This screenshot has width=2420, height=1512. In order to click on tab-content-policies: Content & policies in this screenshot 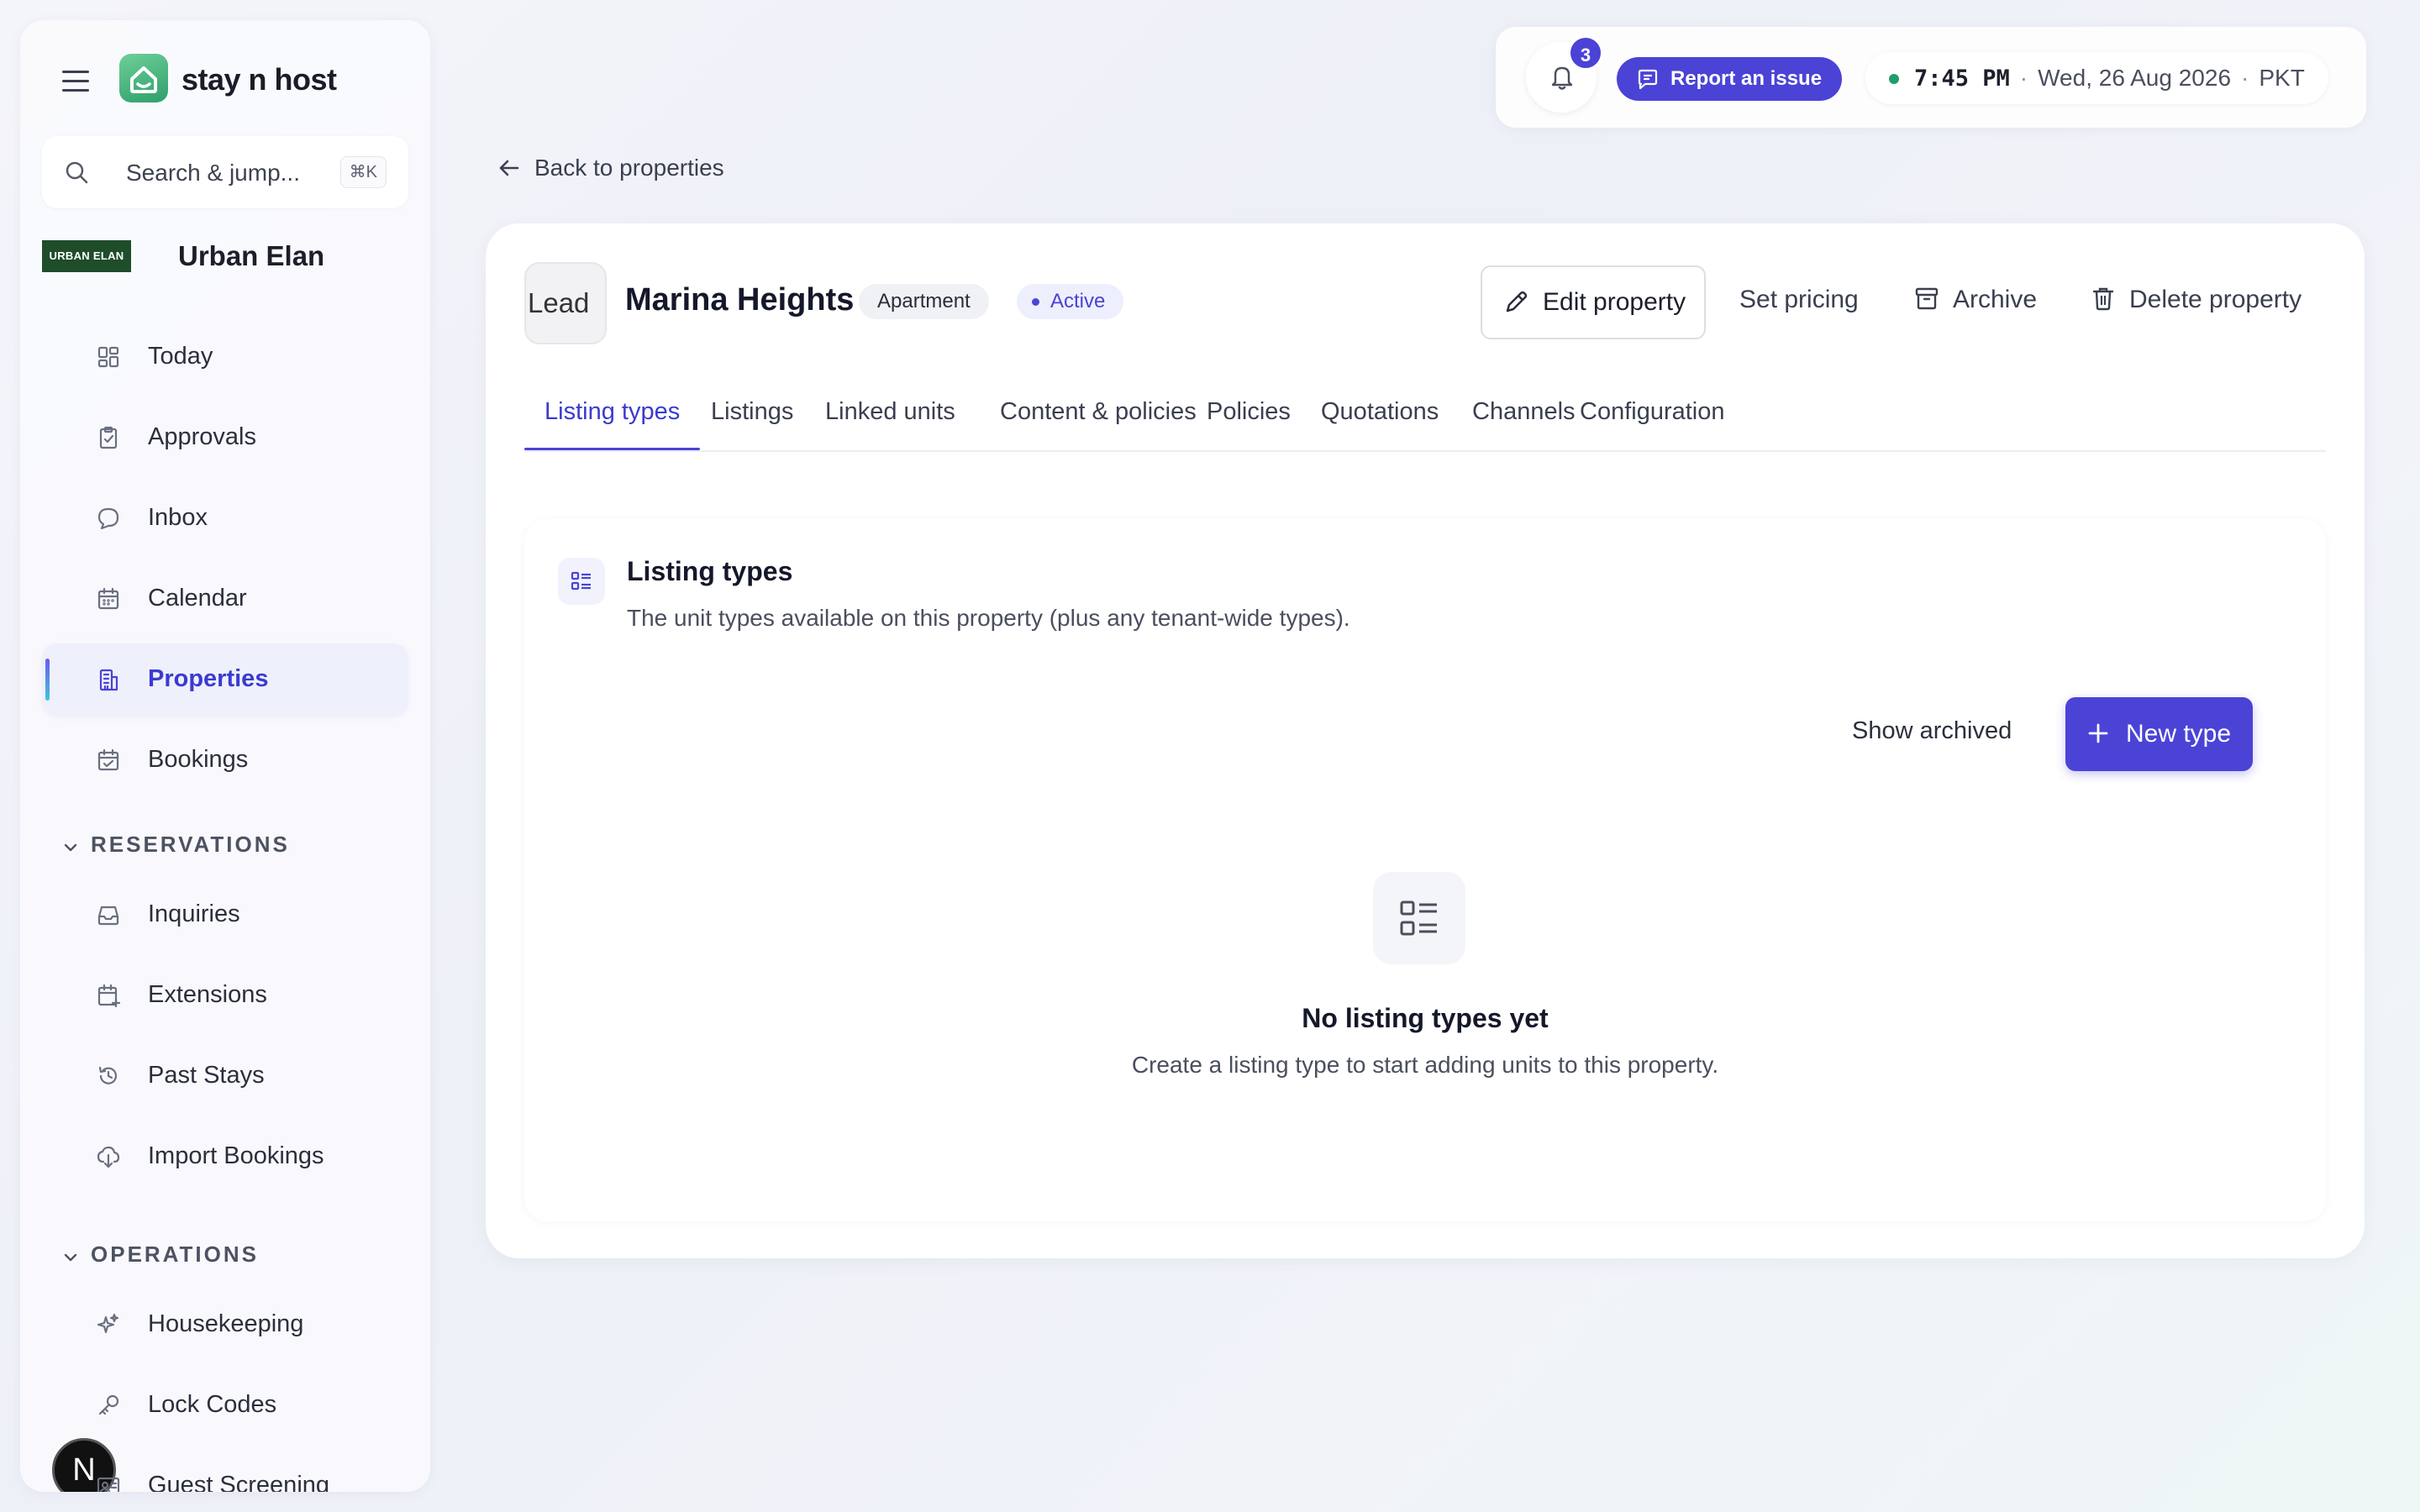, I will do `click(1098, 424)`.